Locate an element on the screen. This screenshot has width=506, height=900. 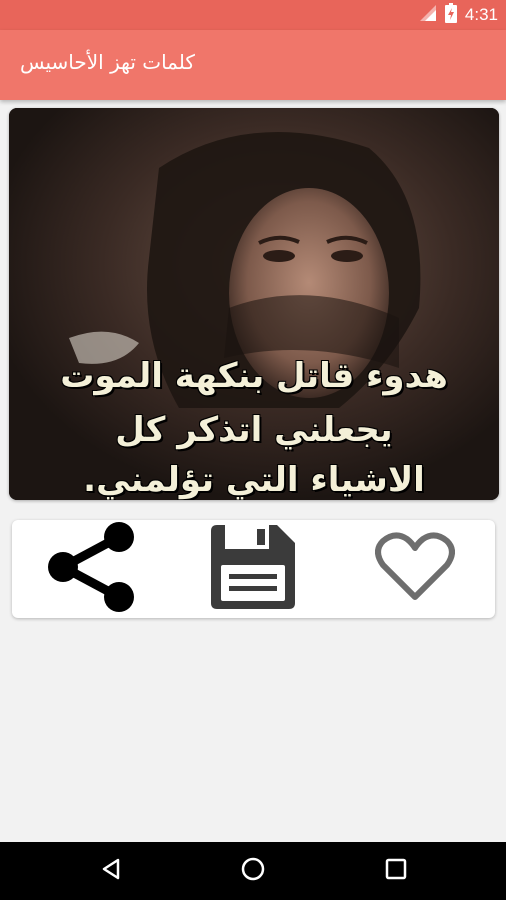
recents-icon is located at coordinates (396, 871).